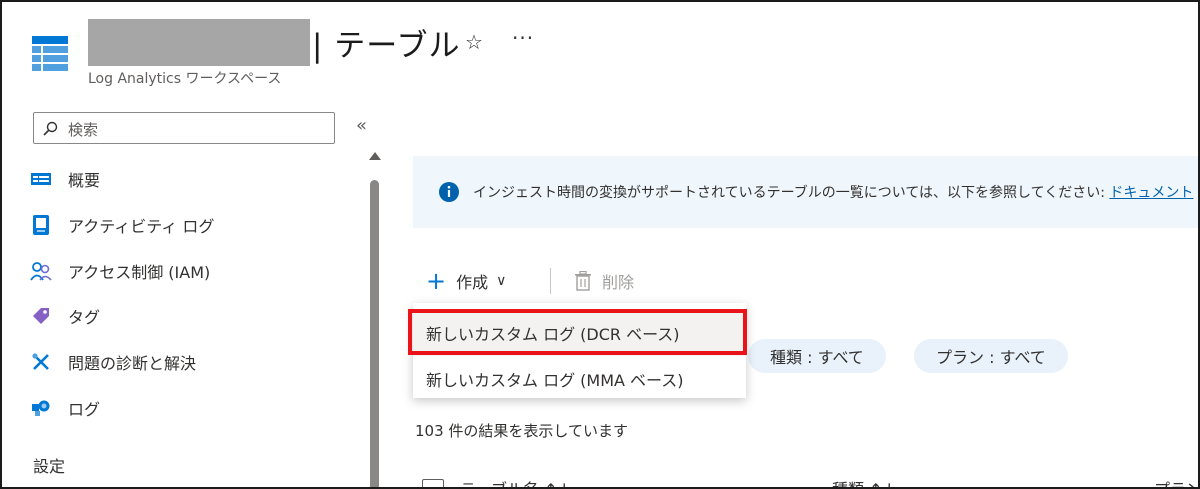  I want to click on search-placeholder: 検索, so click(83, 130).